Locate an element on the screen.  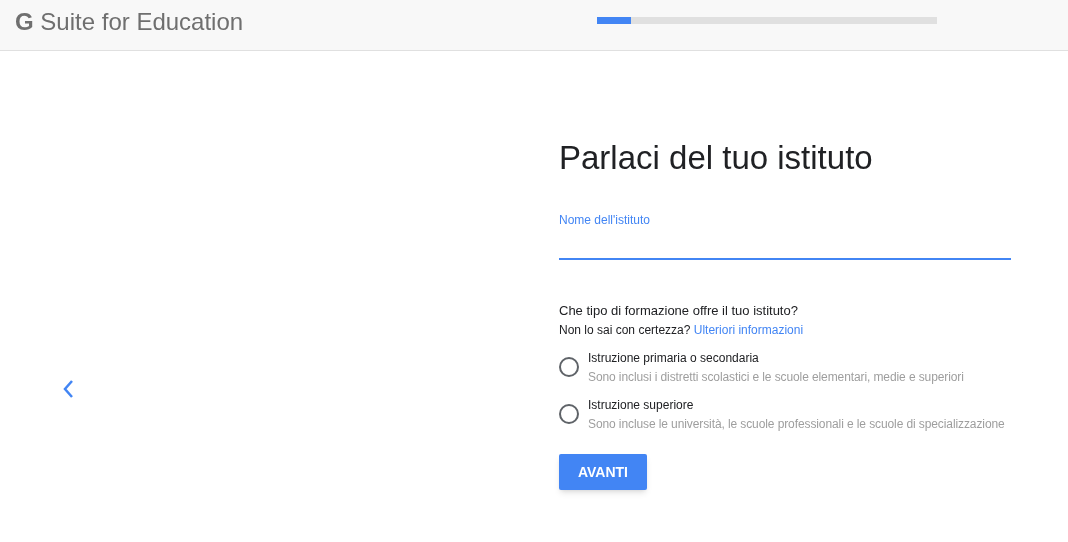
back-icon is located at coordinates (68, 389).